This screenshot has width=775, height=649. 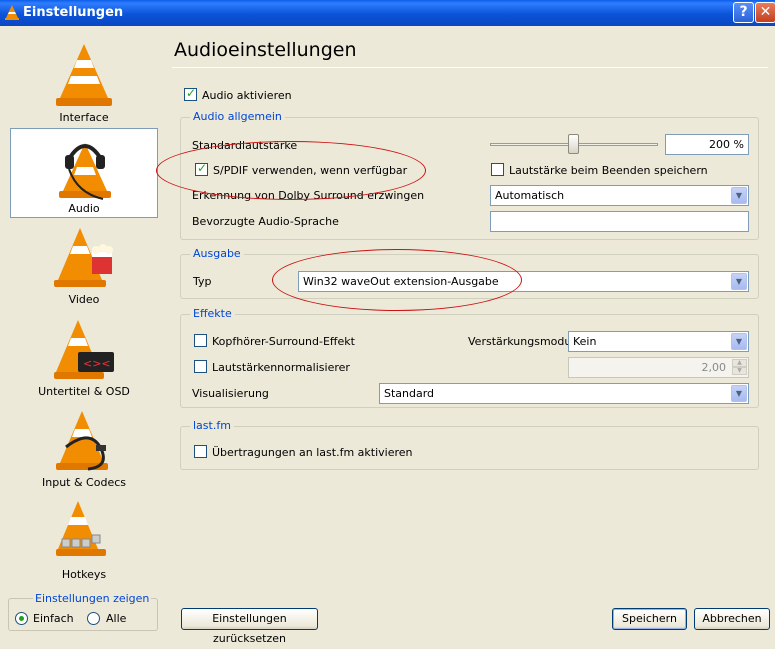 I want to click on nav-item-subtitles: <>< Untertitel & OSD, so click(x=84, y=357).